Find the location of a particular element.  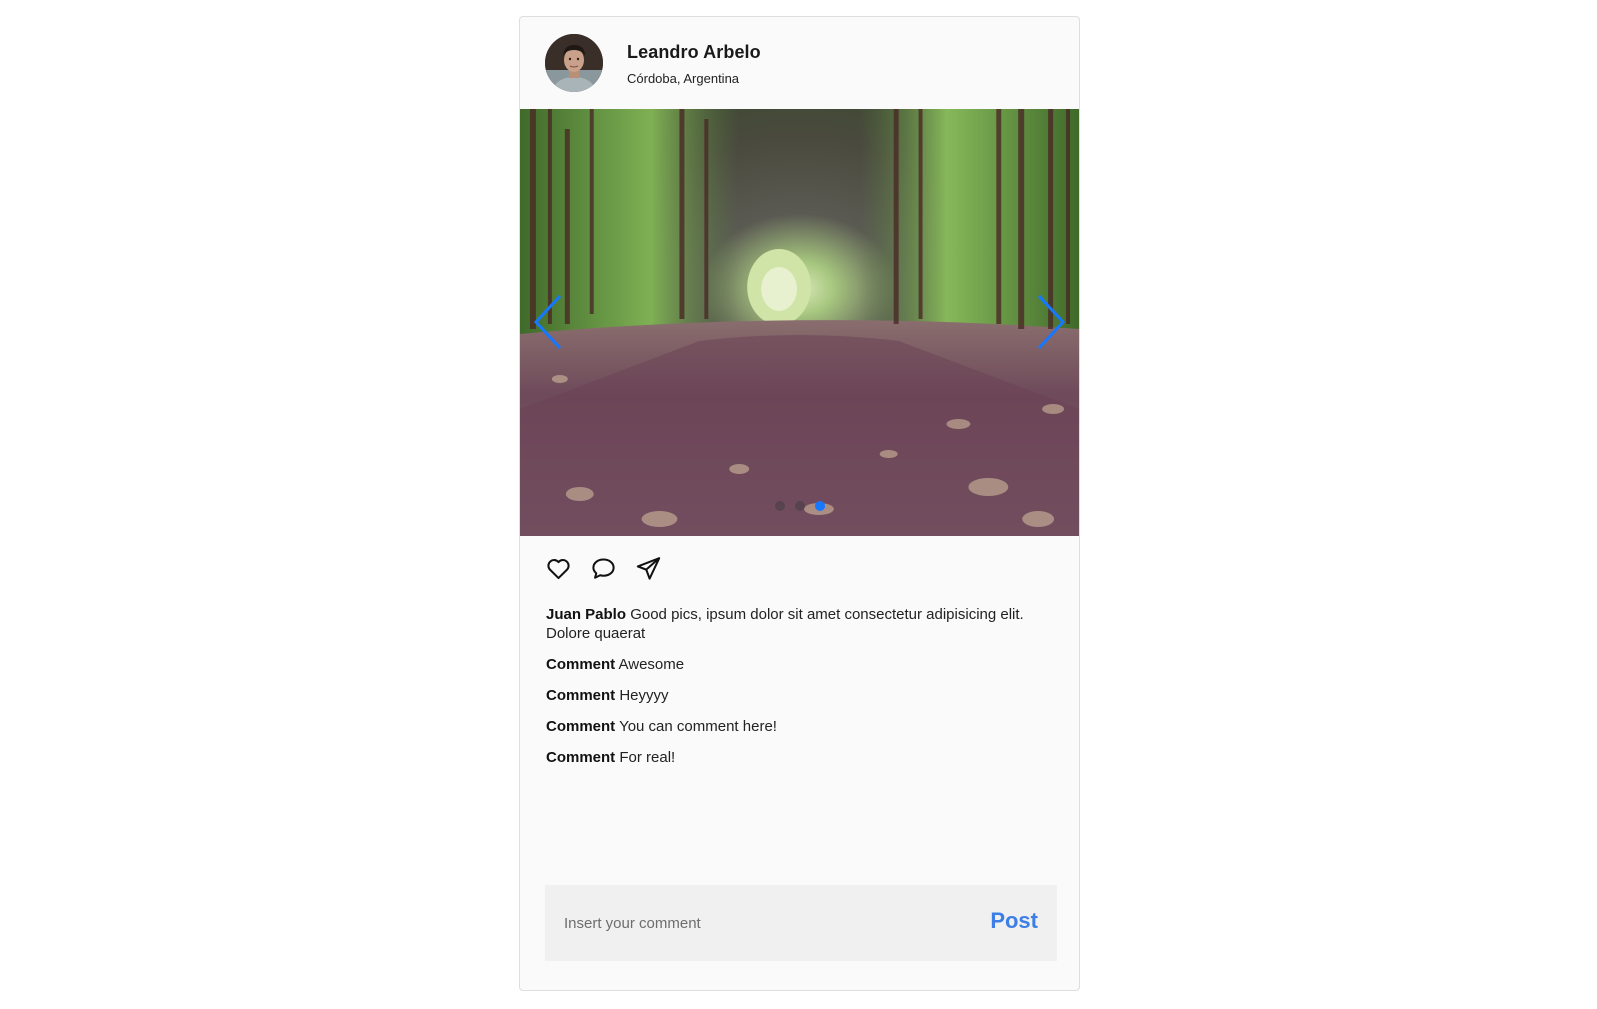

comment-input is located at coordinates (755, 923).